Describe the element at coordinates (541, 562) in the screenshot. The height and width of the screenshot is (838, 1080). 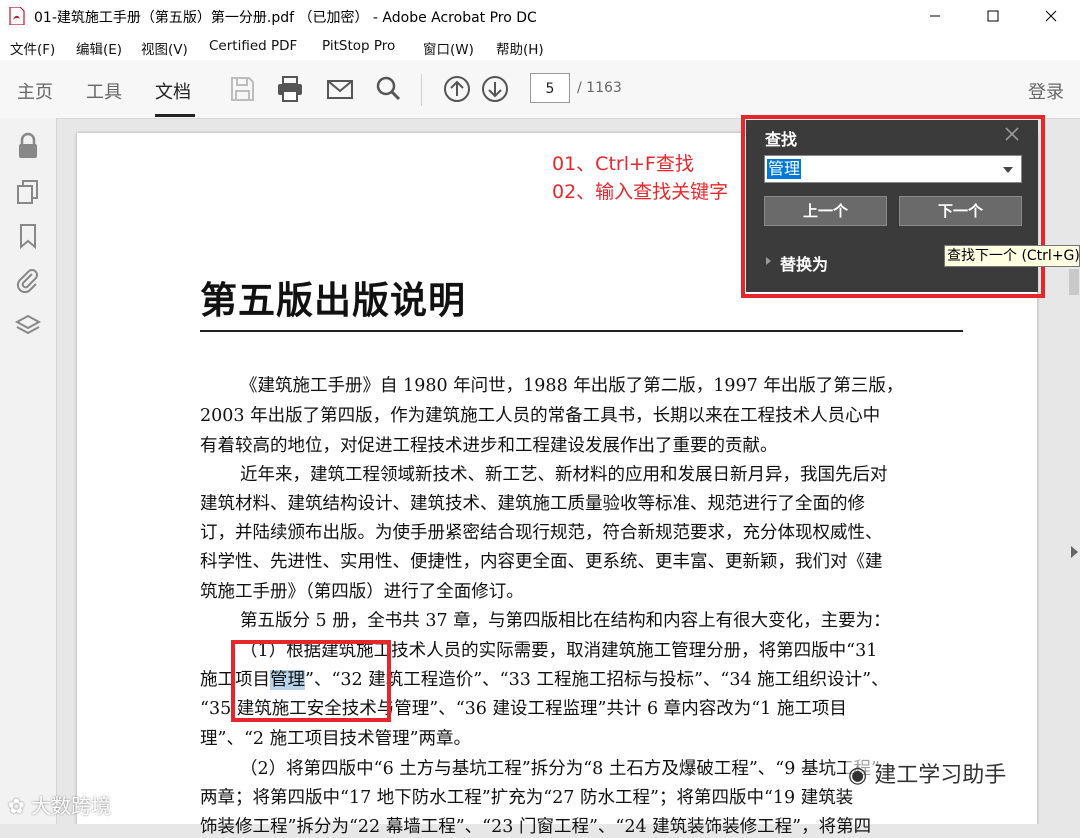
I see `paragraph-line: 科学性、先进性、实用性、便捷性，内容更全面、更系统、更丰富、更新颖，我们对《建` at that location.